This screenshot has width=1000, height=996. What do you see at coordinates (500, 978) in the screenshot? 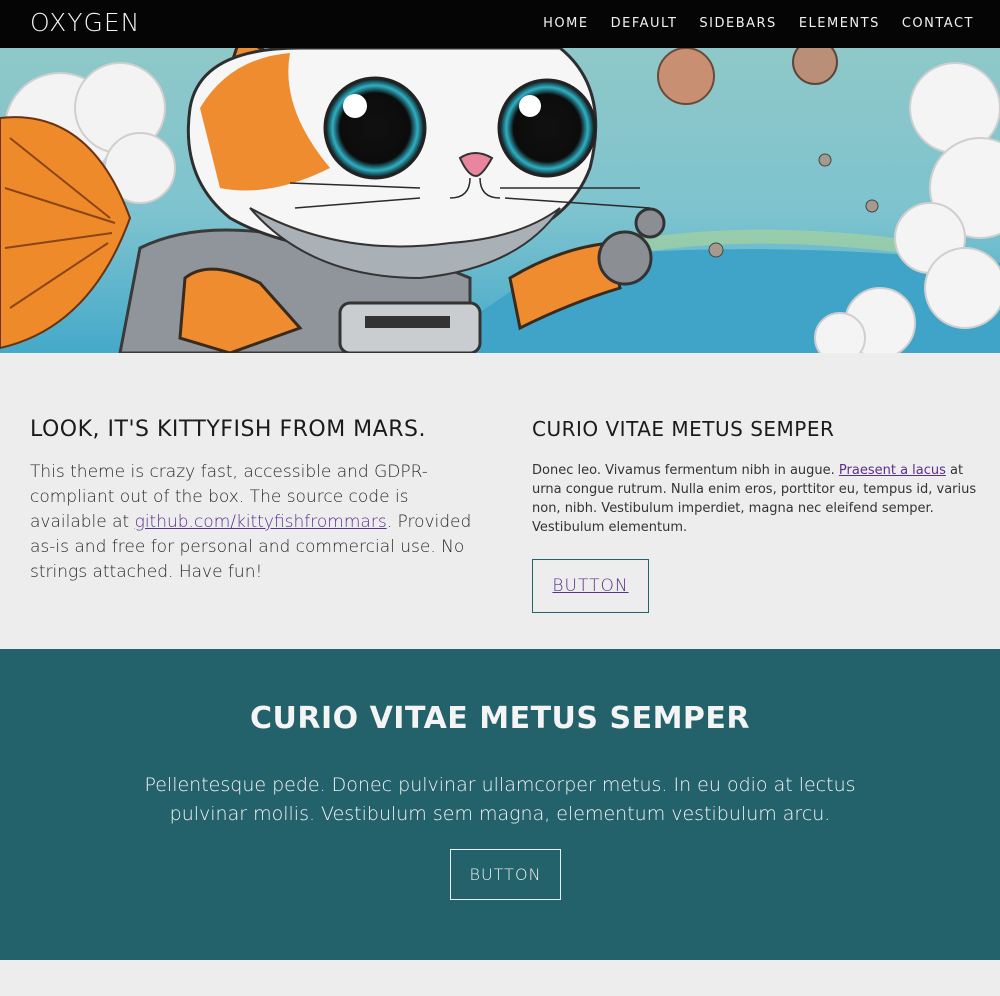
I see `page-footer-strip` at bounding box center [500, 978].